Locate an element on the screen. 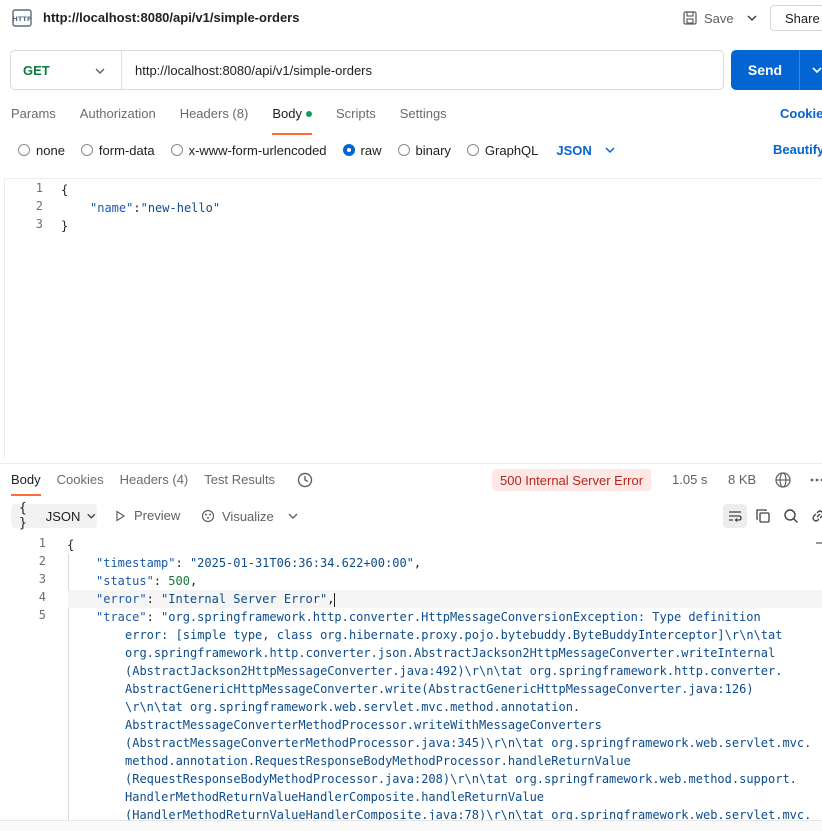 This screenshot has width=822, height=831. beautify-link: Beautify is located at coordinates (797, 149).